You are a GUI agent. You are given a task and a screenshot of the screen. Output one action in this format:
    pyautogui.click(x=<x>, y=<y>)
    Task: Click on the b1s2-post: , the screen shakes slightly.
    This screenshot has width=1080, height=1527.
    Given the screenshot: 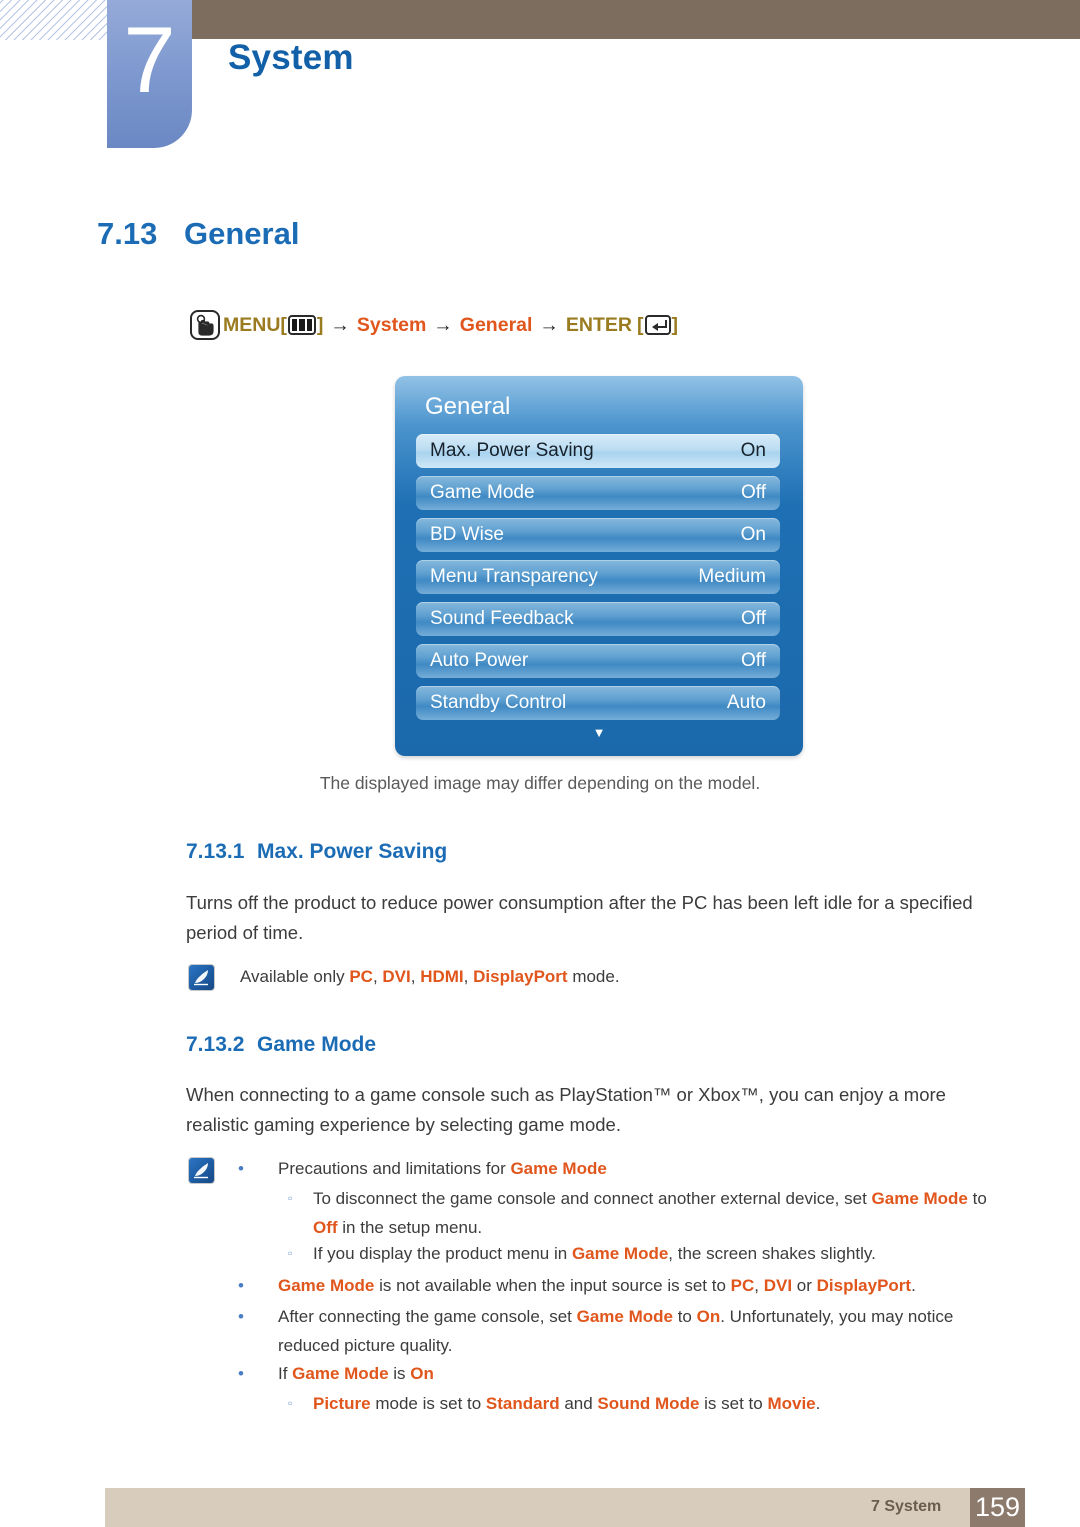 What is the action you would take?
    pyautogui.click(x=772, y=1253)
    